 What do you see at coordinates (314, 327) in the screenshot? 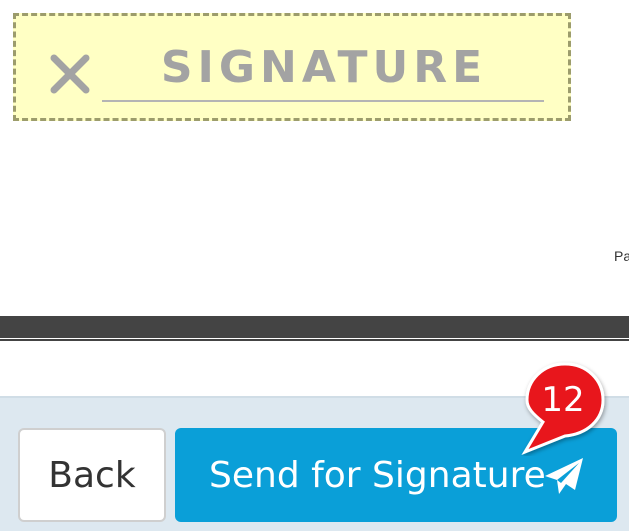
I see `document-divider` at bounding box center [314, 327].